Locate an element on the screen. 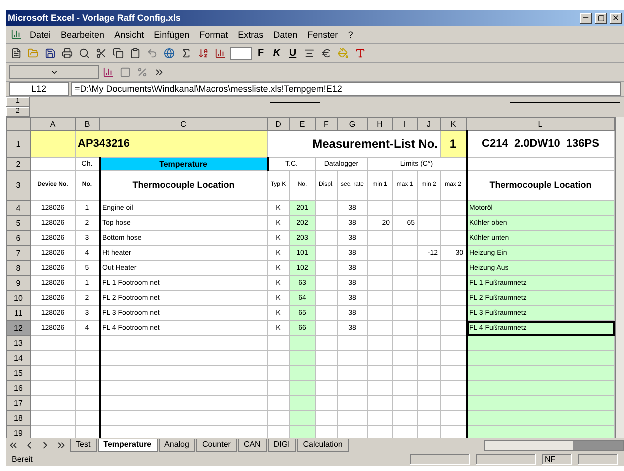 The image size is (624, 471). column-header: E is located at coordinates (303, 124).